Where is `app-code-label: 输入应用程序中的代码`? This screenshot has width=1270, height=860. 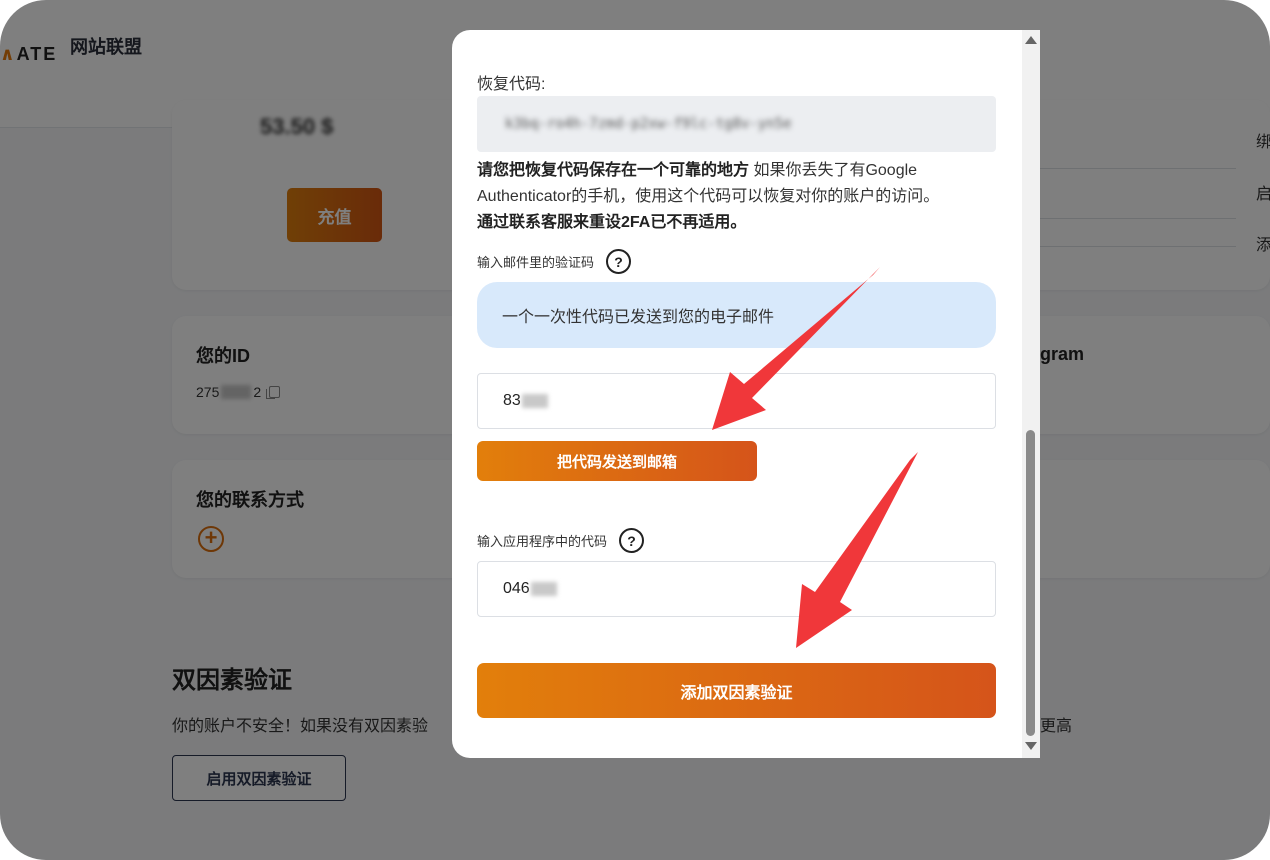
app-code-label: 输入应用程序中的代码 is located at coordinates (542, 541).